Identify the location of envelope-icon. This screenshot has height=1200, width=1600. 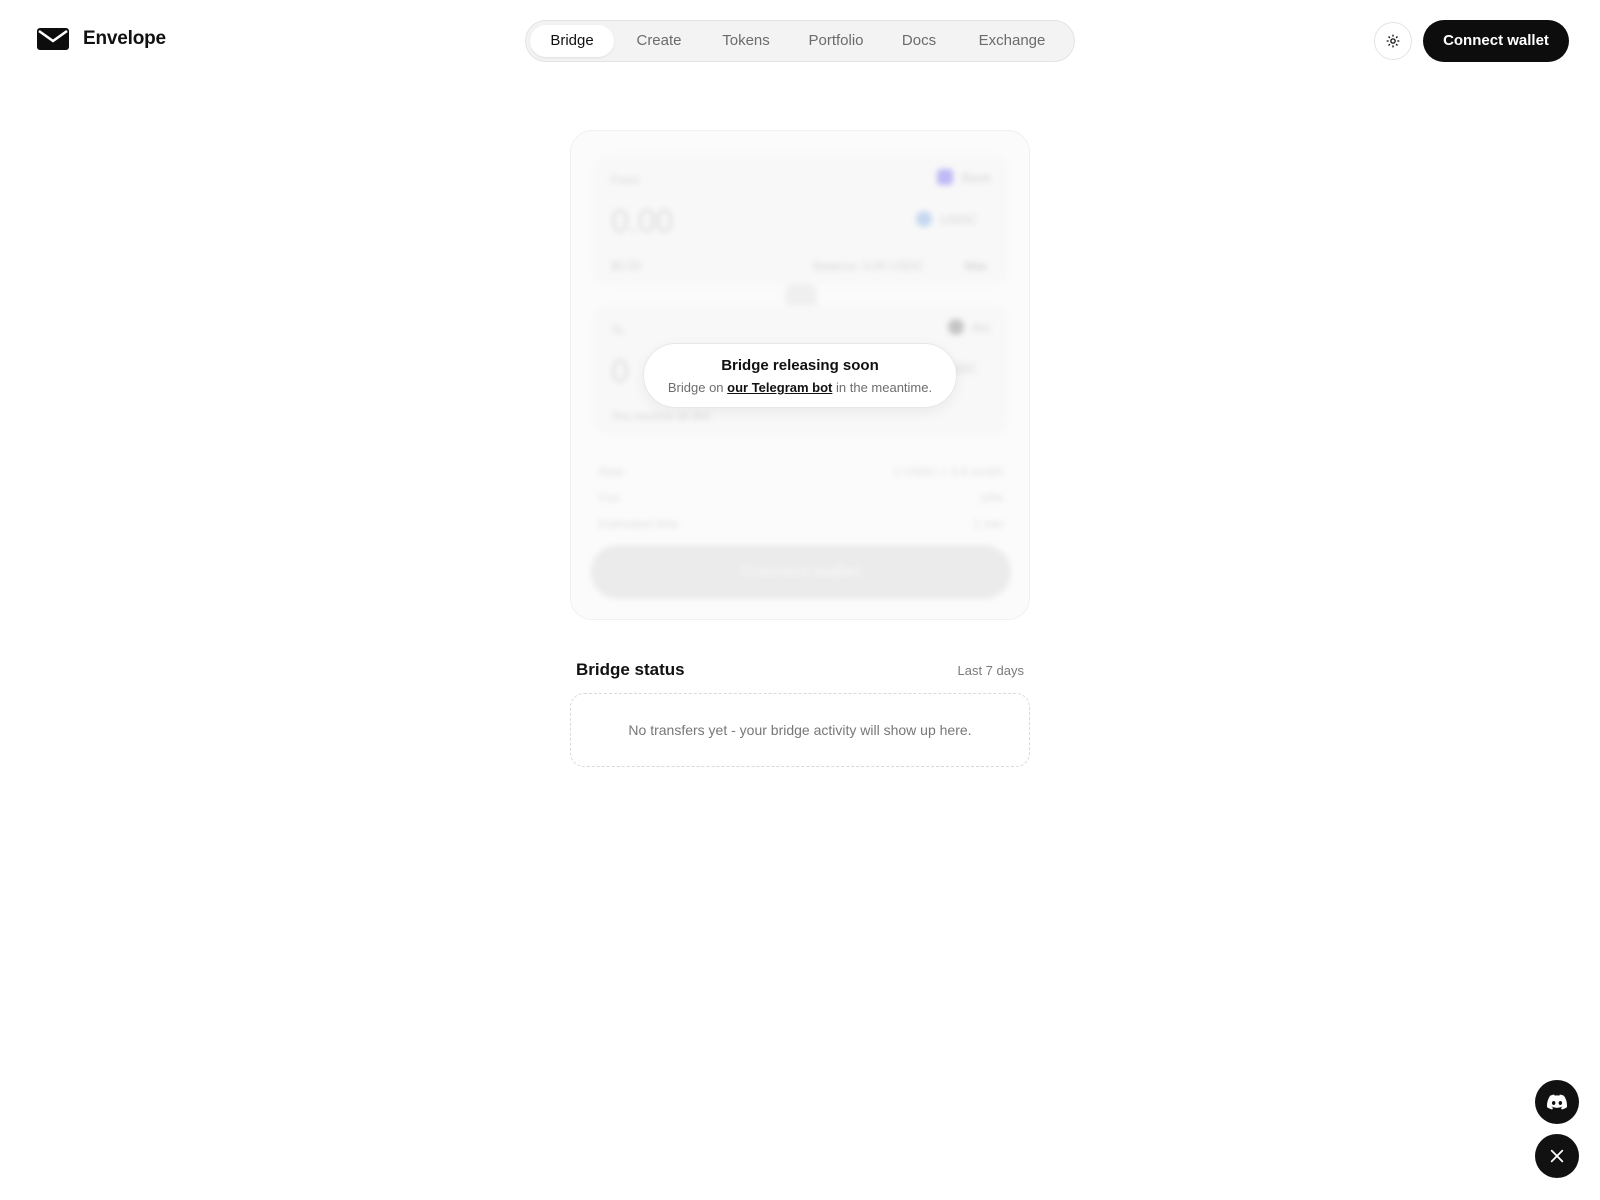
(53, 39).